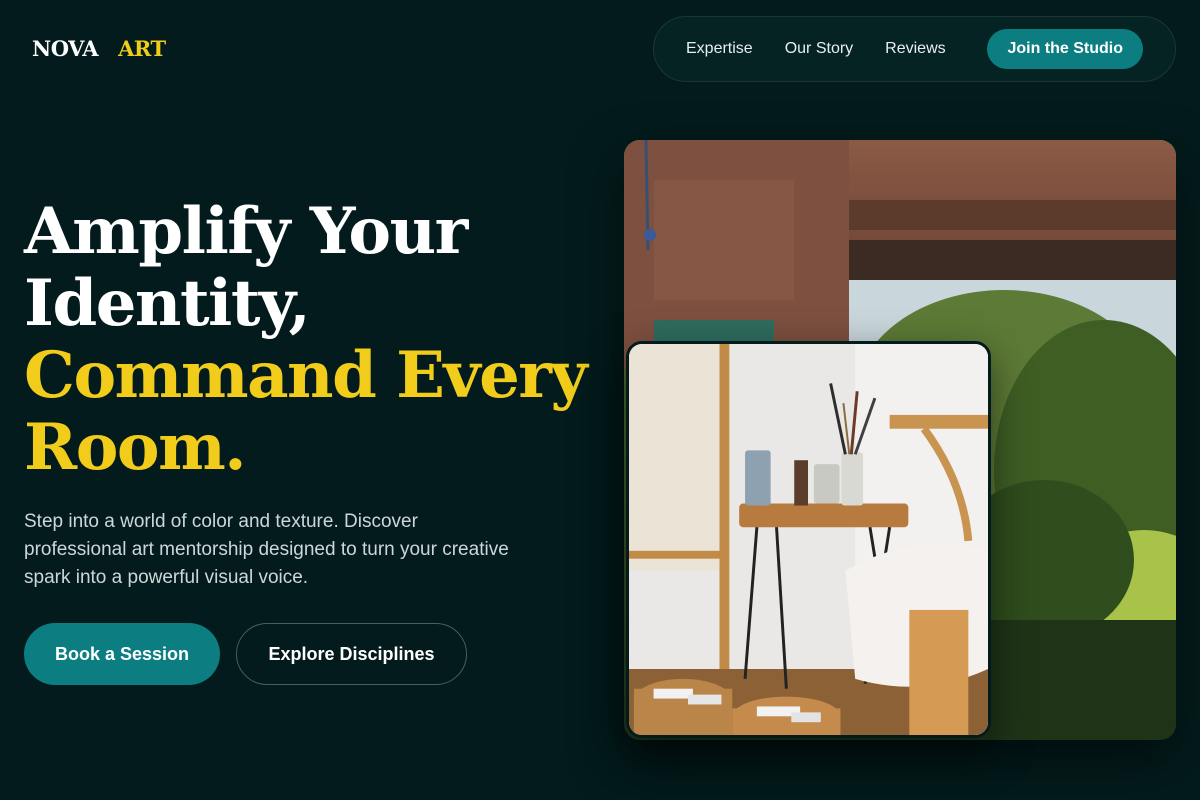  What do you see at coordinates (122, 654) in the screenshot?
I see `book-session-button: Book a Session` at bounding box center [122, 654].